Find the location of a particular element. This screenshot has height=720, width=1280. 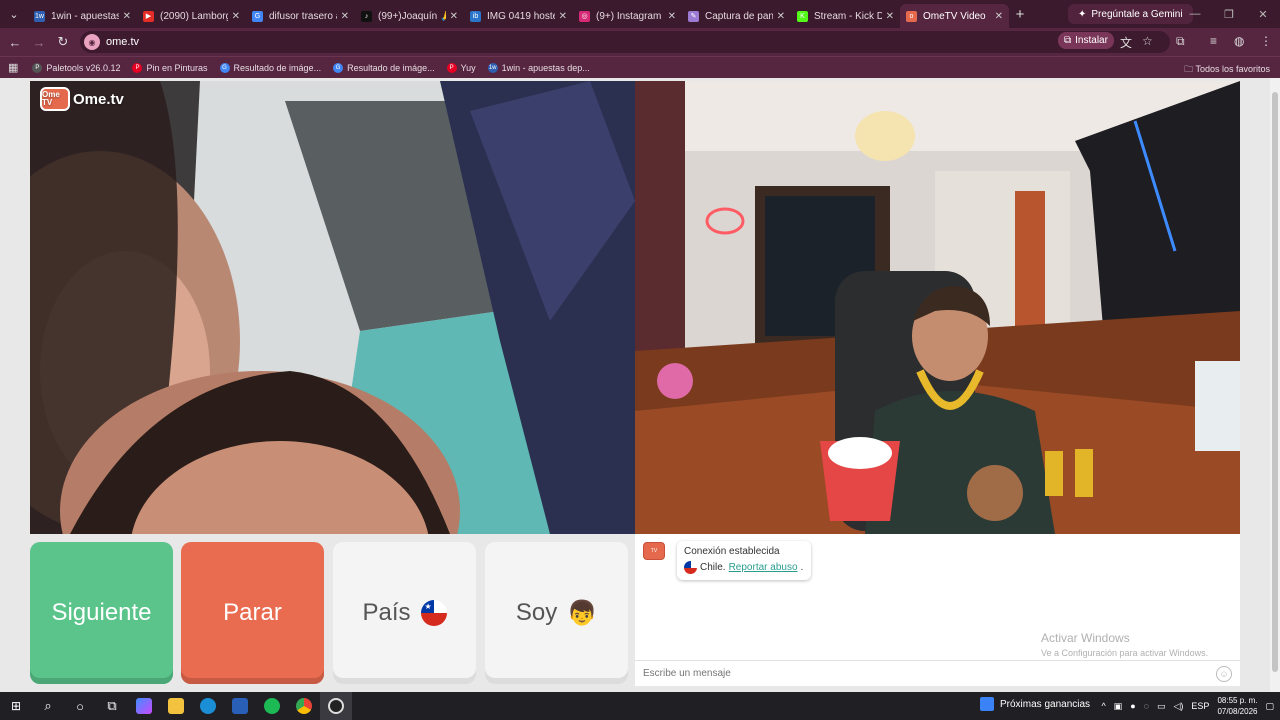

tray-app-icon: ▣ is located at coordinates (1118, 706).